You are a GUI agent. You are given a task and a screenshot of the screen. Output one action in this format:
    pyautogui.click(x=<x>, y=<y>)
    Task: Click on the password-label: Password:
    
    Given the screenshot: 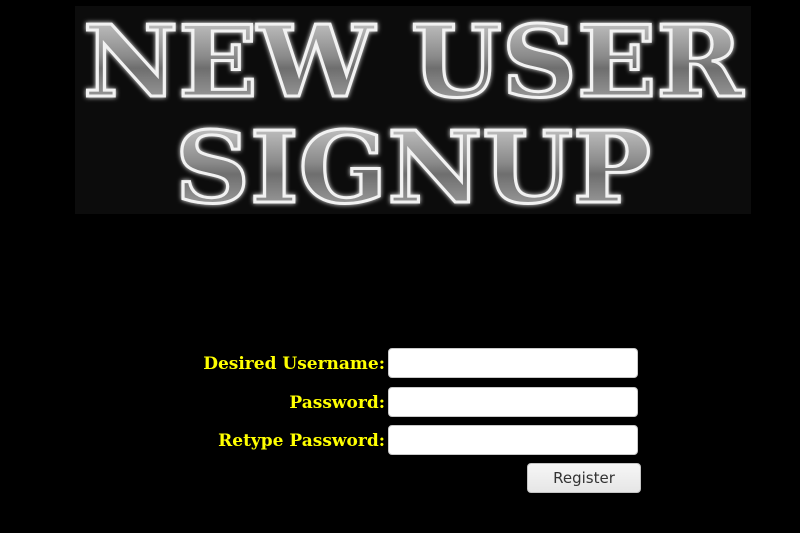 What is the action you would take?
    pyautogui.click(x=337, y=403)
    